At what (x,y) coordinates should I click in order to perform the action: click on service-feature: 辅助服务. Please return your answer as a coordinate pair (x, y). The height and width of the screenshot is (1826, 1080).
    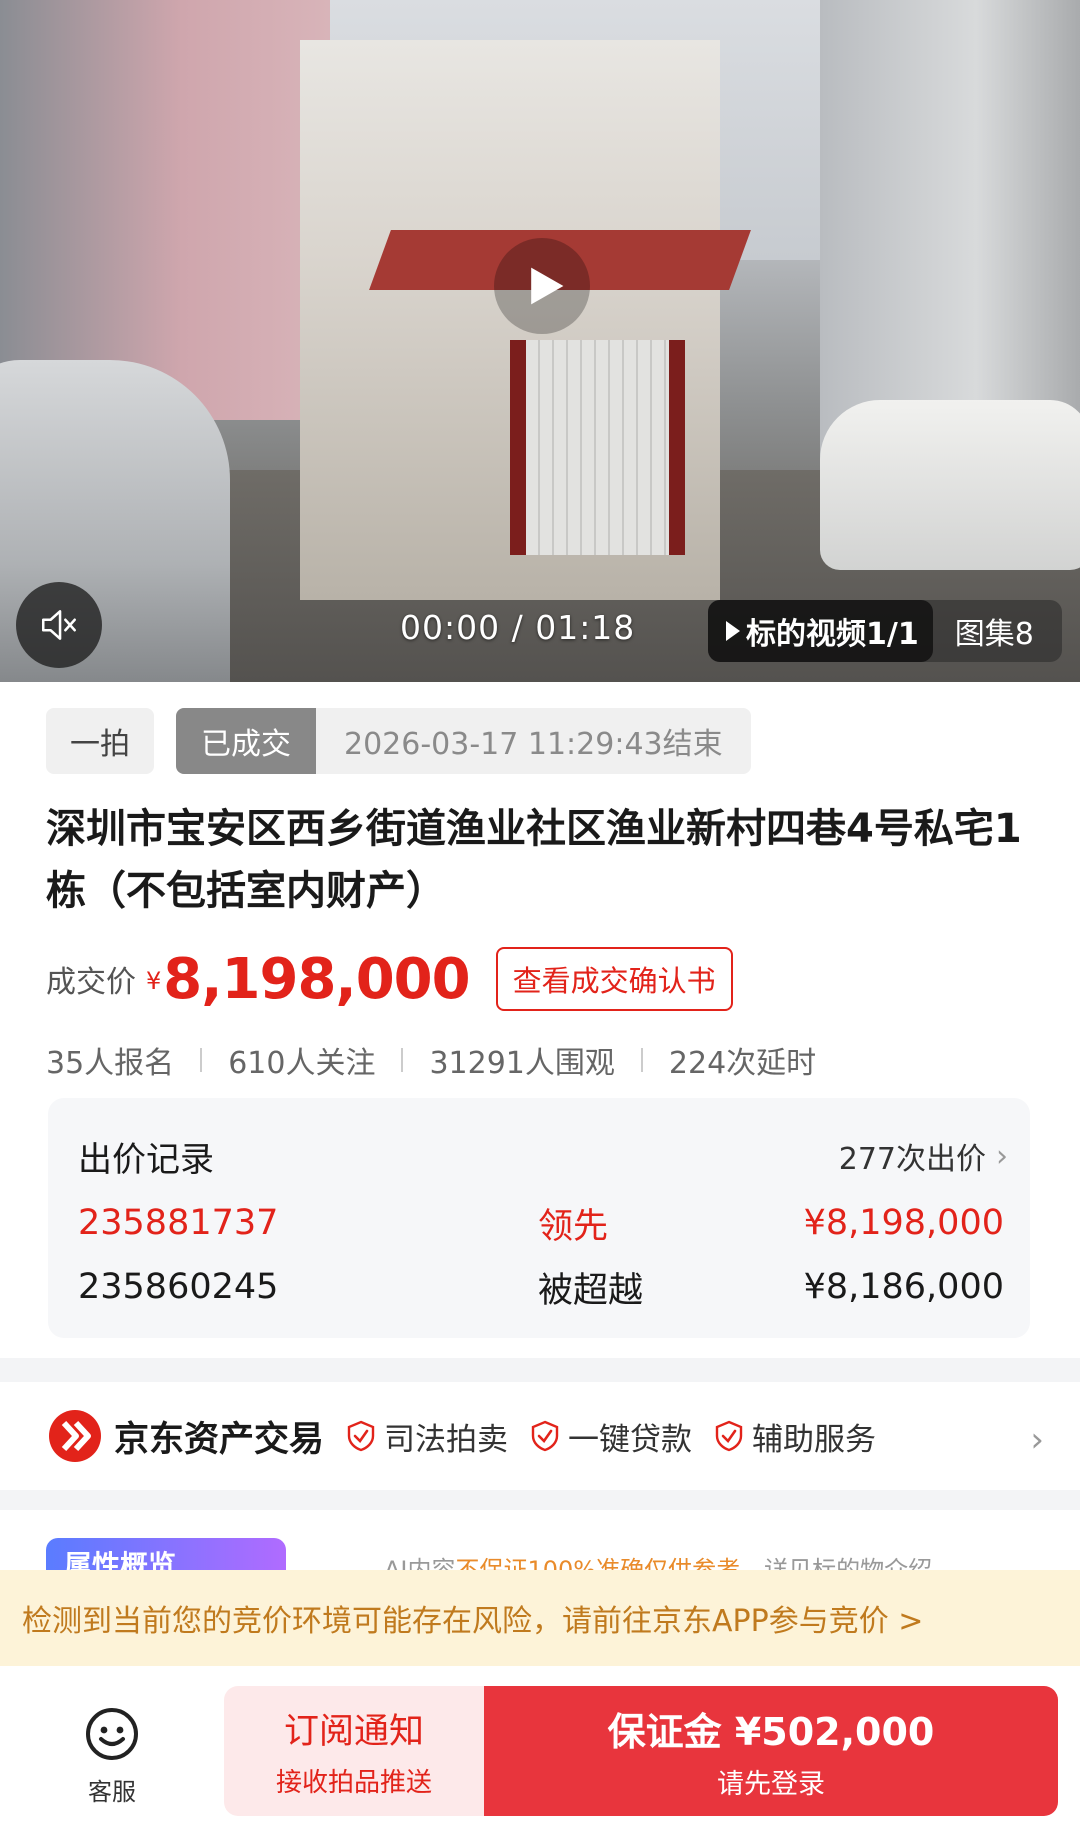
    Looking at the image, I should click on (795, 1436).